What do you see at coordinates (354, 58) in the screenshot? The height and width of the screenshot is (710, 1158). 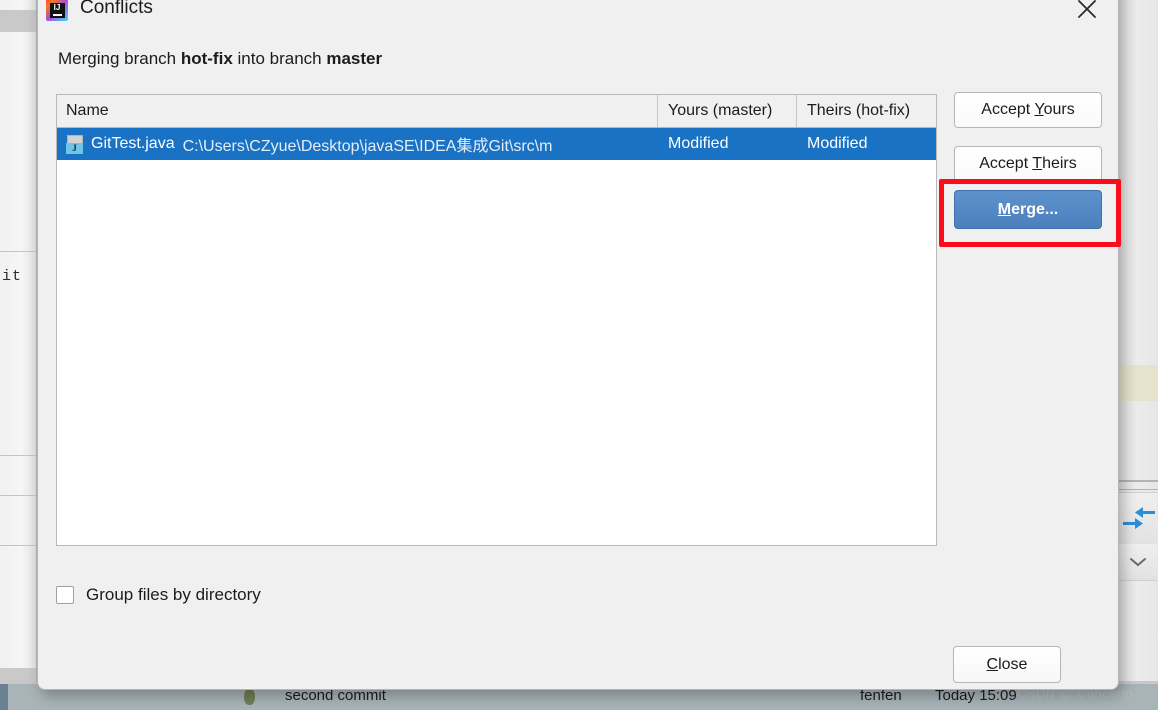 I see `target-branch-name: master` at bounding box center [354, 58].